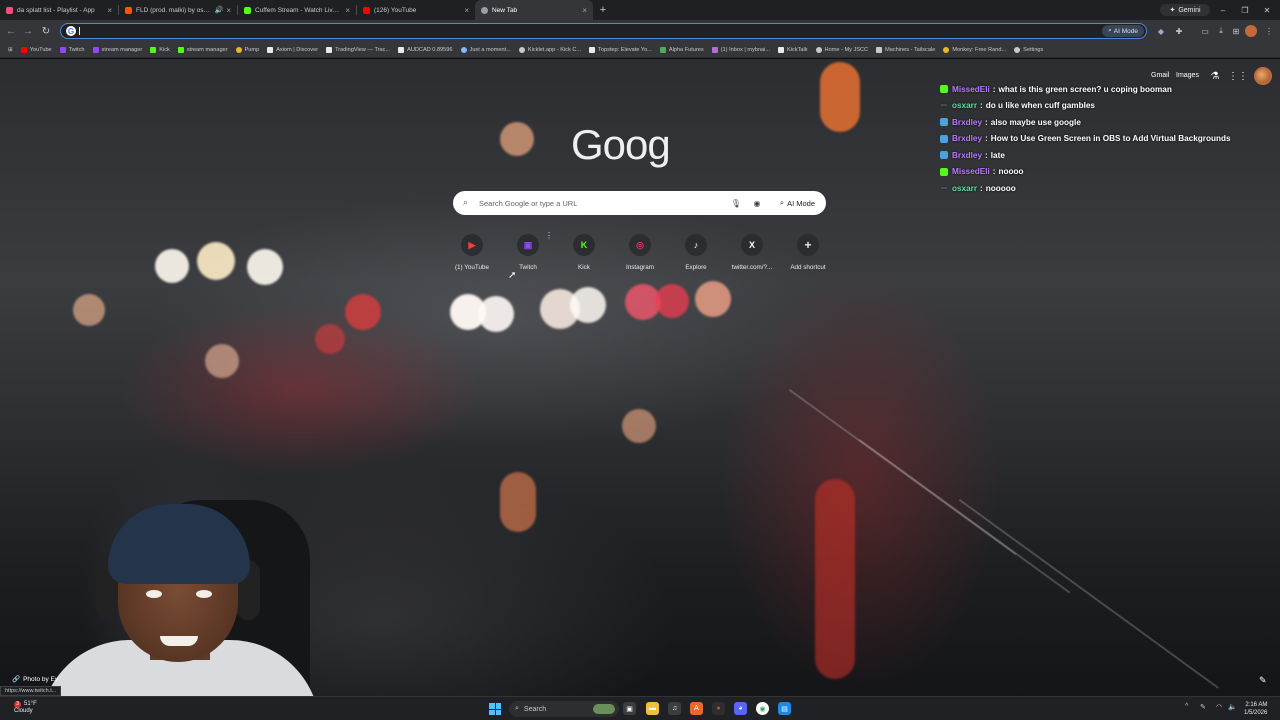 This screenshot has height=720, width=1280. Describe the element at coordinates (466, 202) in the screenshot. I see `search-icon: ⌕` at that location.